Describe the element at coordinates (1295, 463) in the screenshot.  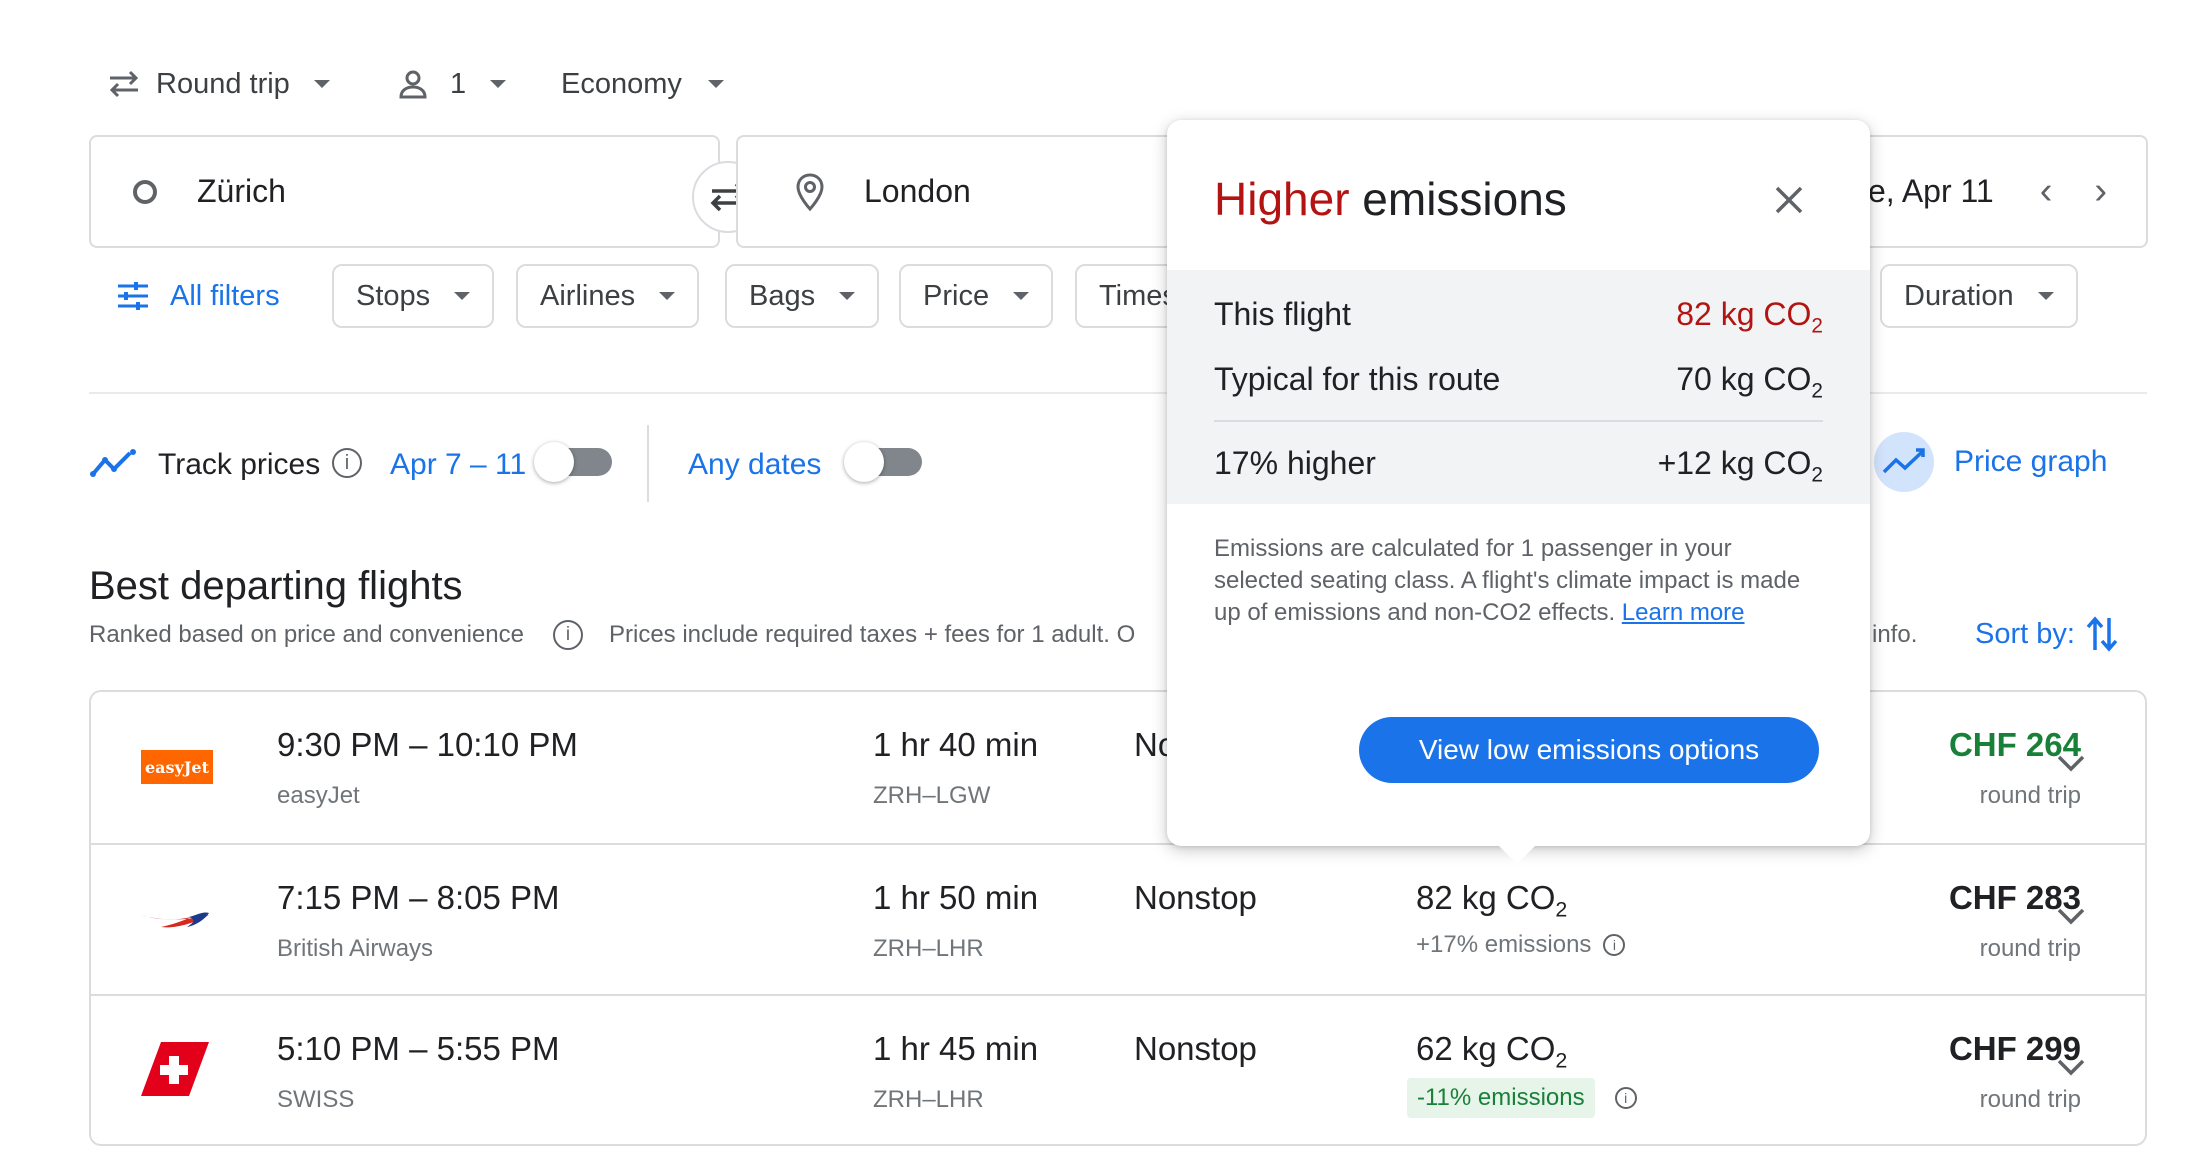
I see `diff-label: 17% higher` at that location.